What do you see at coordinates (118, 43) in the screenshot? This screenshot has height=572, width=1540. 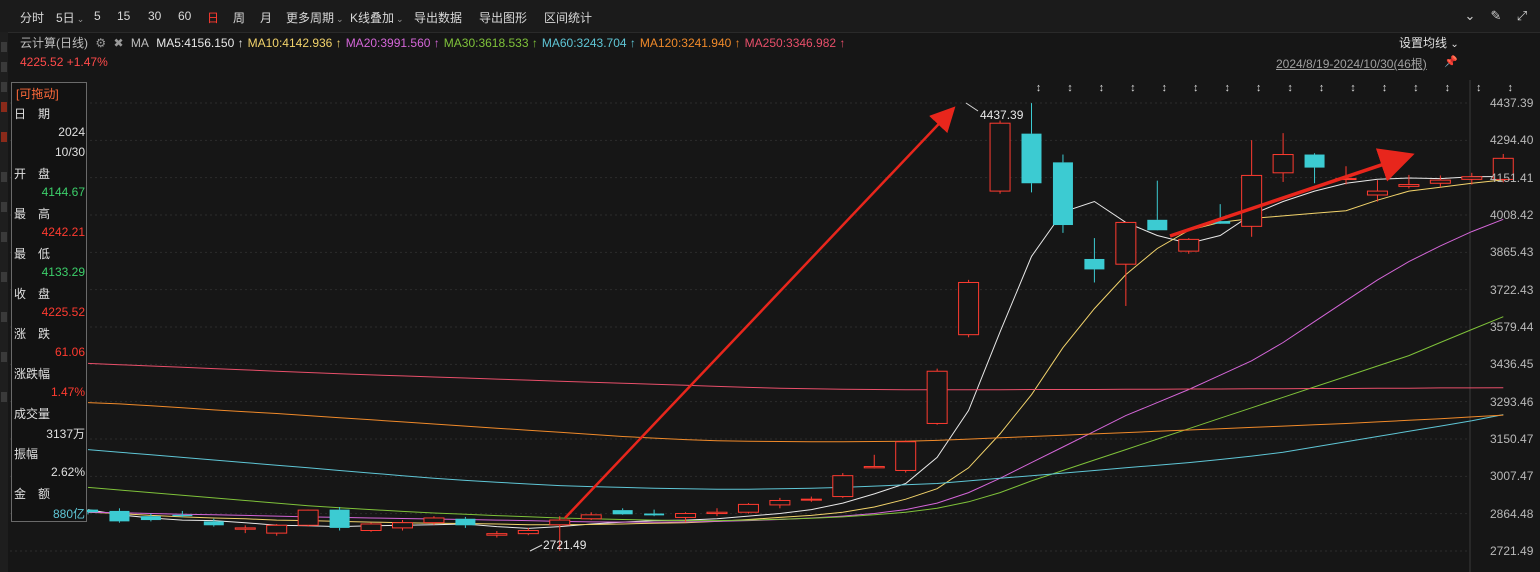 I see `close-icon: ✖` at bounding box center [118, 43].